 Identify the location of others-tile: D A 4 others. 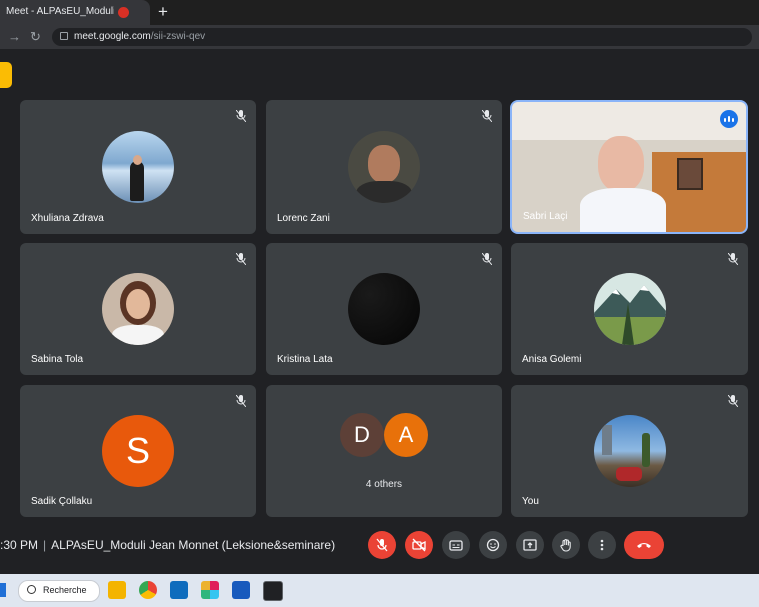
(384, 451).